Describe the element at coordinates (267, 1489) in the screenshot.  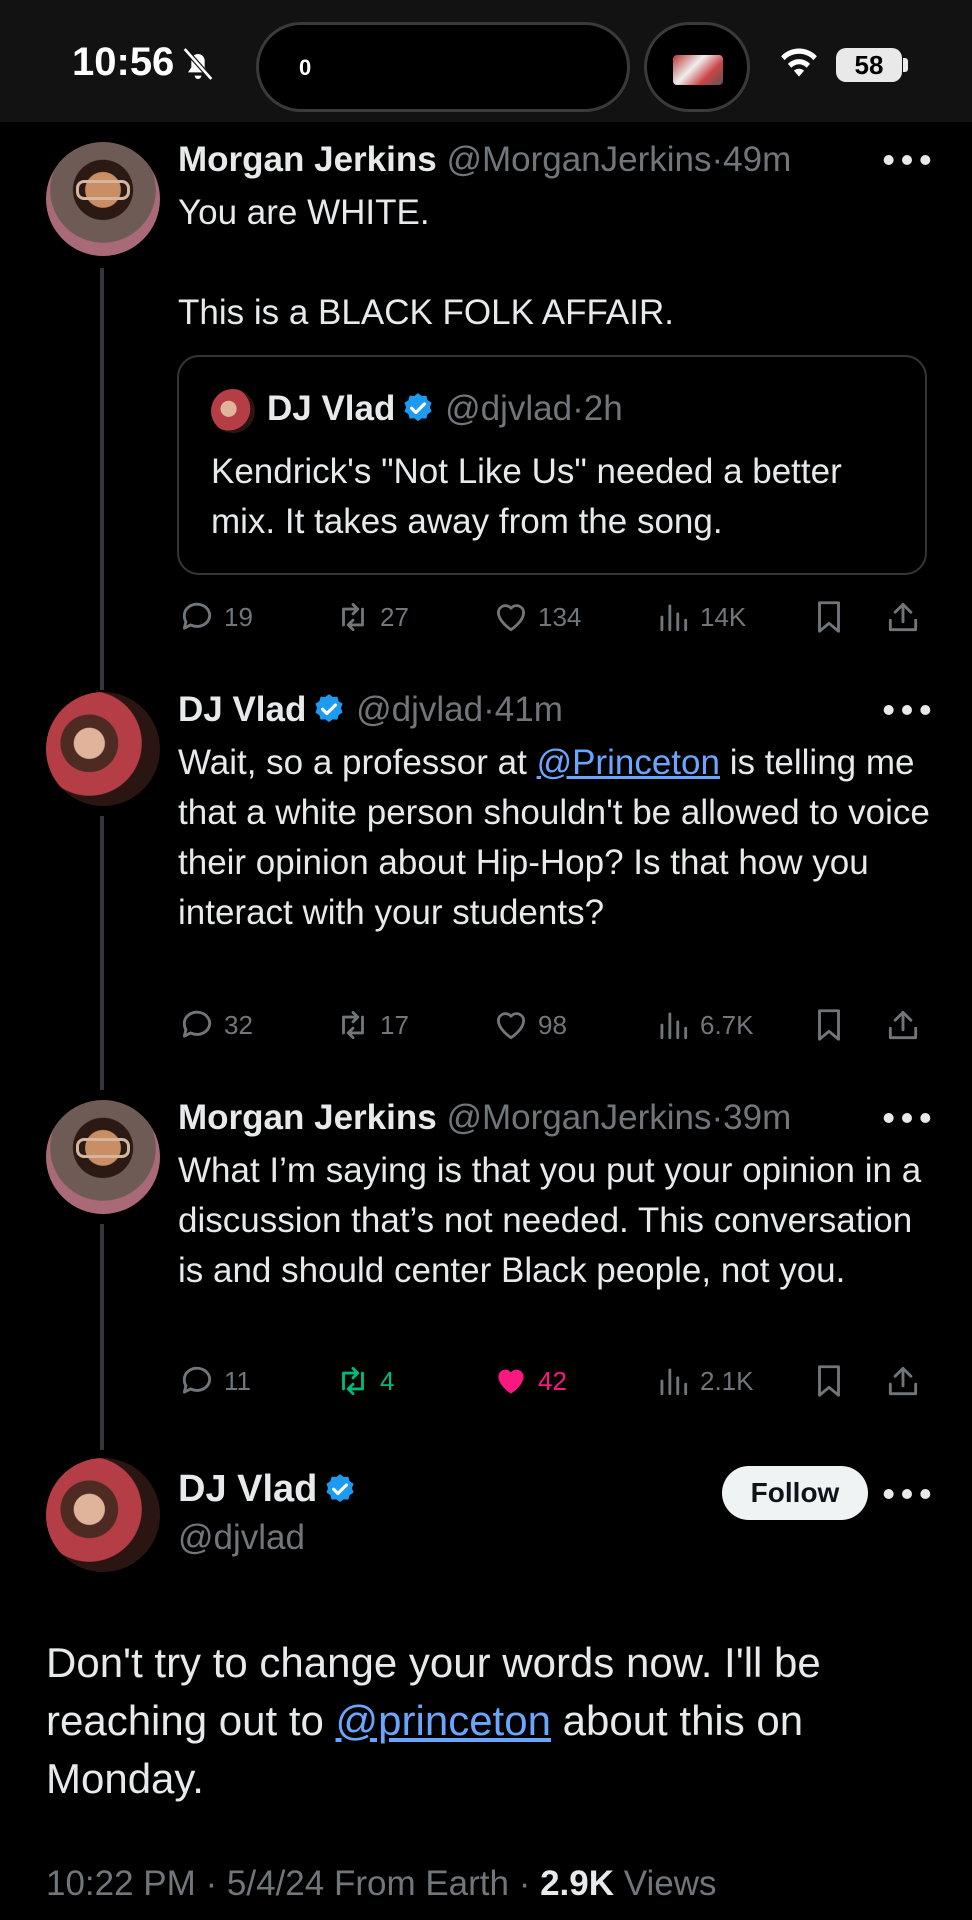
I see `main-tweet-author: DJ Vlad` at that location.